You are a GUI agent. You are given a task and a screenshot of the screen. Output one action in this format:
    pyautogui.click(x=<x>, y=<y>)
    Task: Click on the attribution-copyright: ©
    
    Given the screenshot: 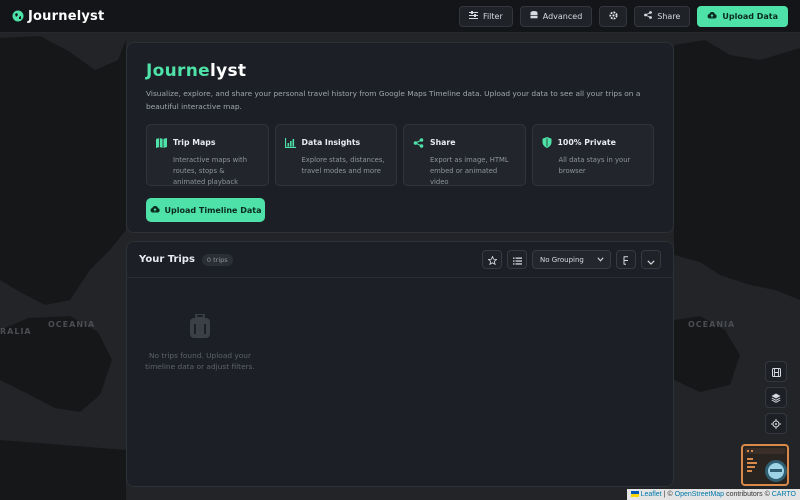 What is the action you would take?
    pyautogui.click(x=670, y=494)
    